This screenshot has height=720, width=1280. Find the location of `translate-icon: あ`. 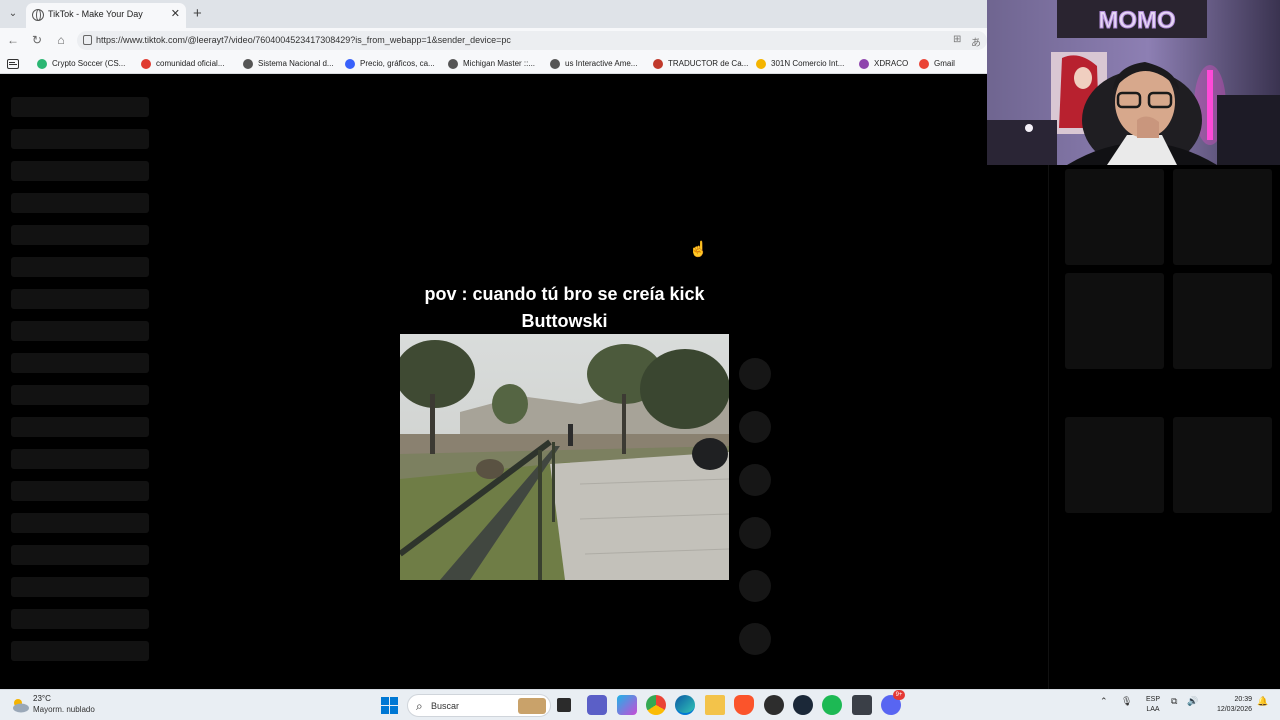

translate-icon: あ is located at coordinates (976, 41).